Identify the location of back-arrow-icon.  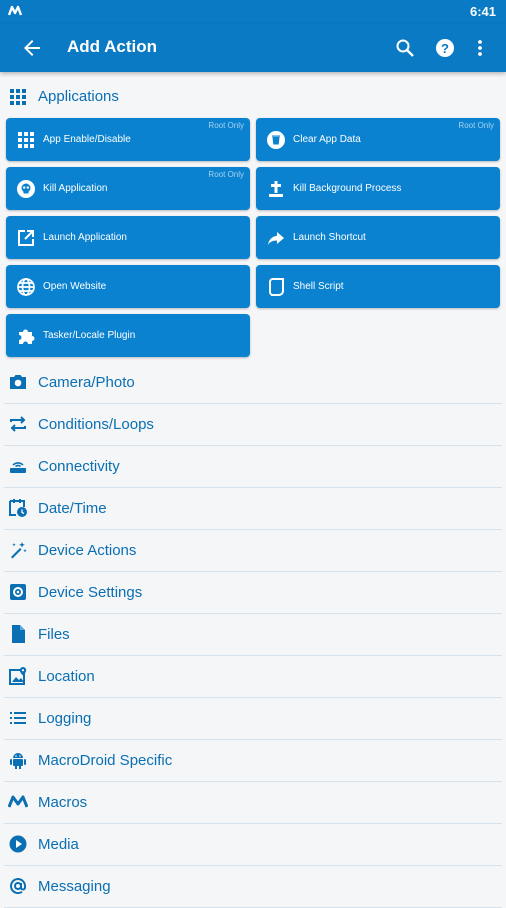
(32, 48).